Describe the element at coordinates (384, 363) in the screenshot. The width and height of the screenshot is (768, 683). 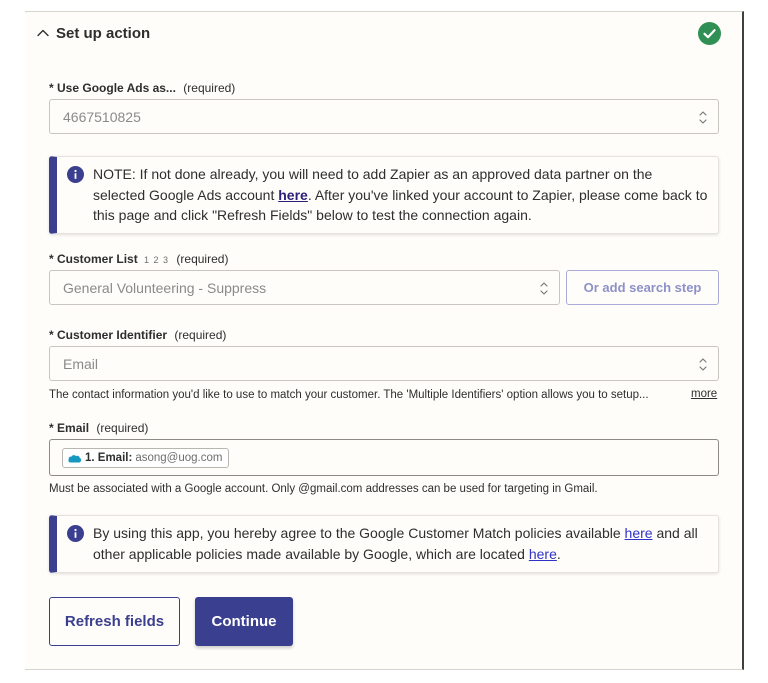
I see `customer-identifier-select: Email` at that location.